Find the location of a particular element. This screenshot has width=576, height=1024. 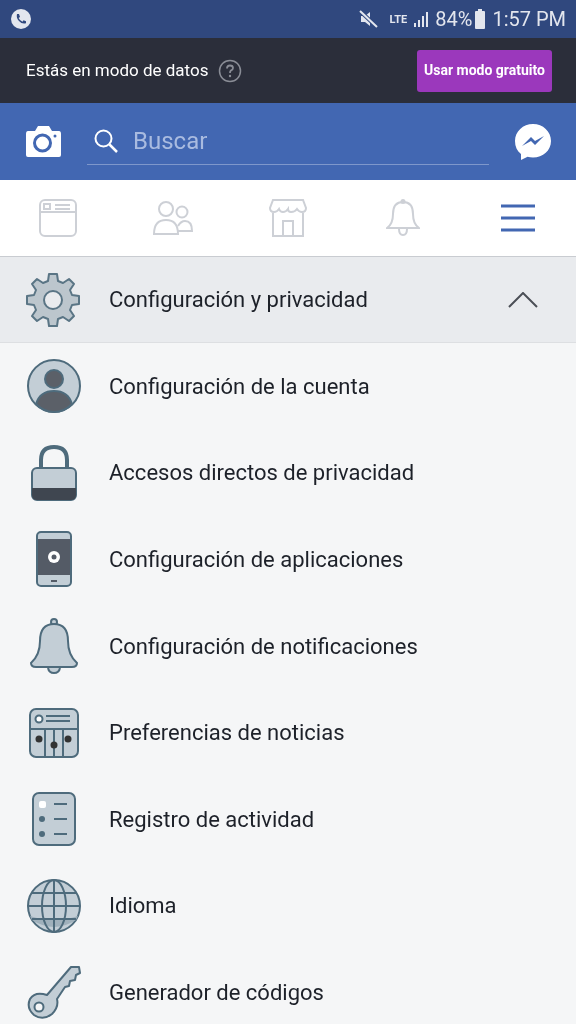

padlock-icon is located at coordinates (54, 472).